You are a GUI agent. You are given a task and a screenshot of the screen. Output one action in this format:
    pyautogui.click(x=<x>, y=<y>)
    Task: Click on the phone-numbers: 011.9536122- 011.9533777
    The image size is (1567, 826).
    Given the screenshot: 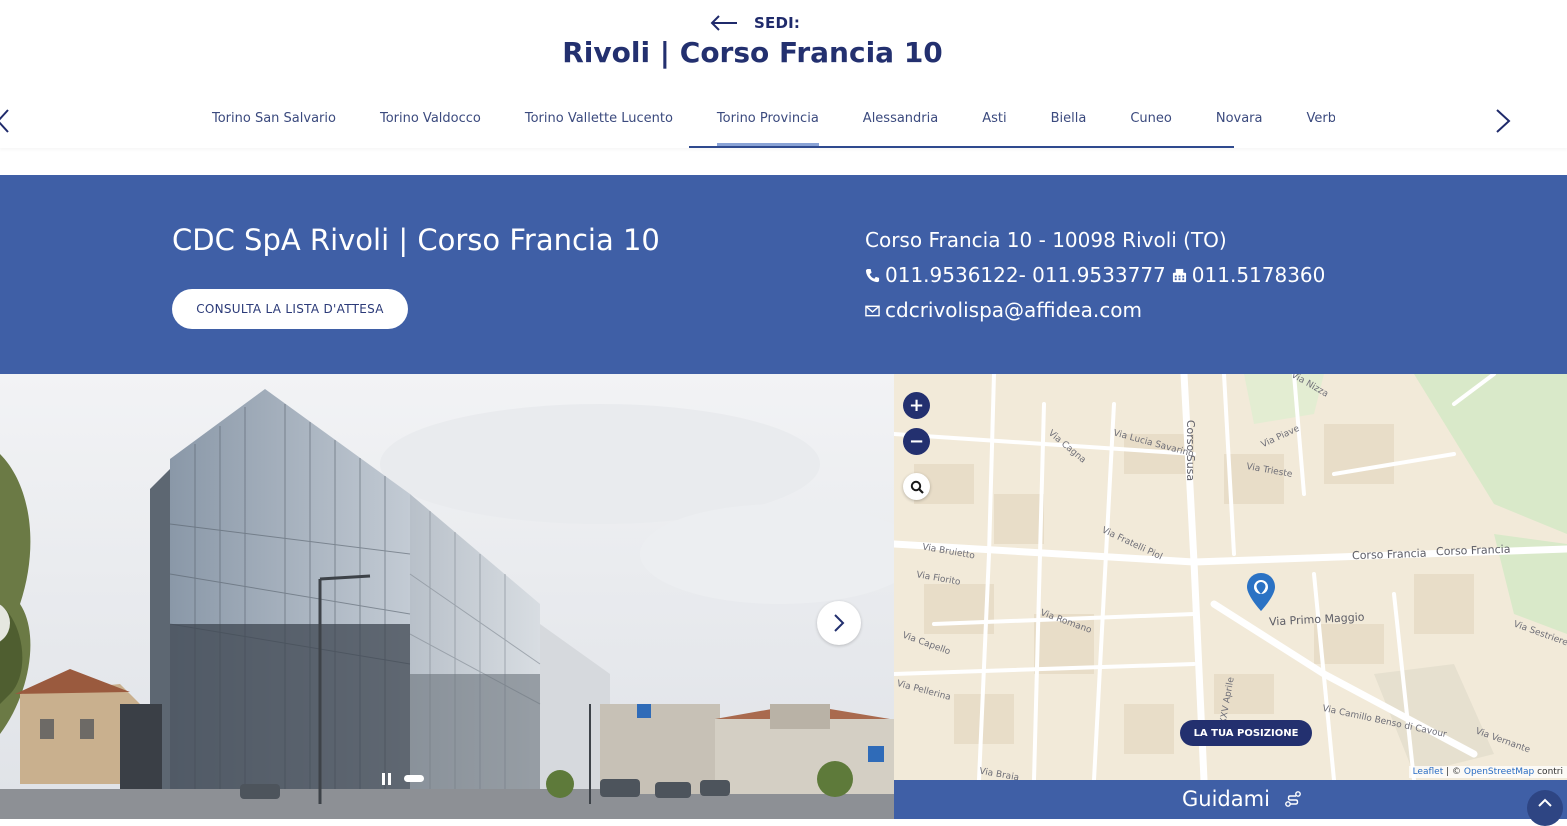 What is the action you would take?
    pyautogui.click(x=1025, y=275)
    